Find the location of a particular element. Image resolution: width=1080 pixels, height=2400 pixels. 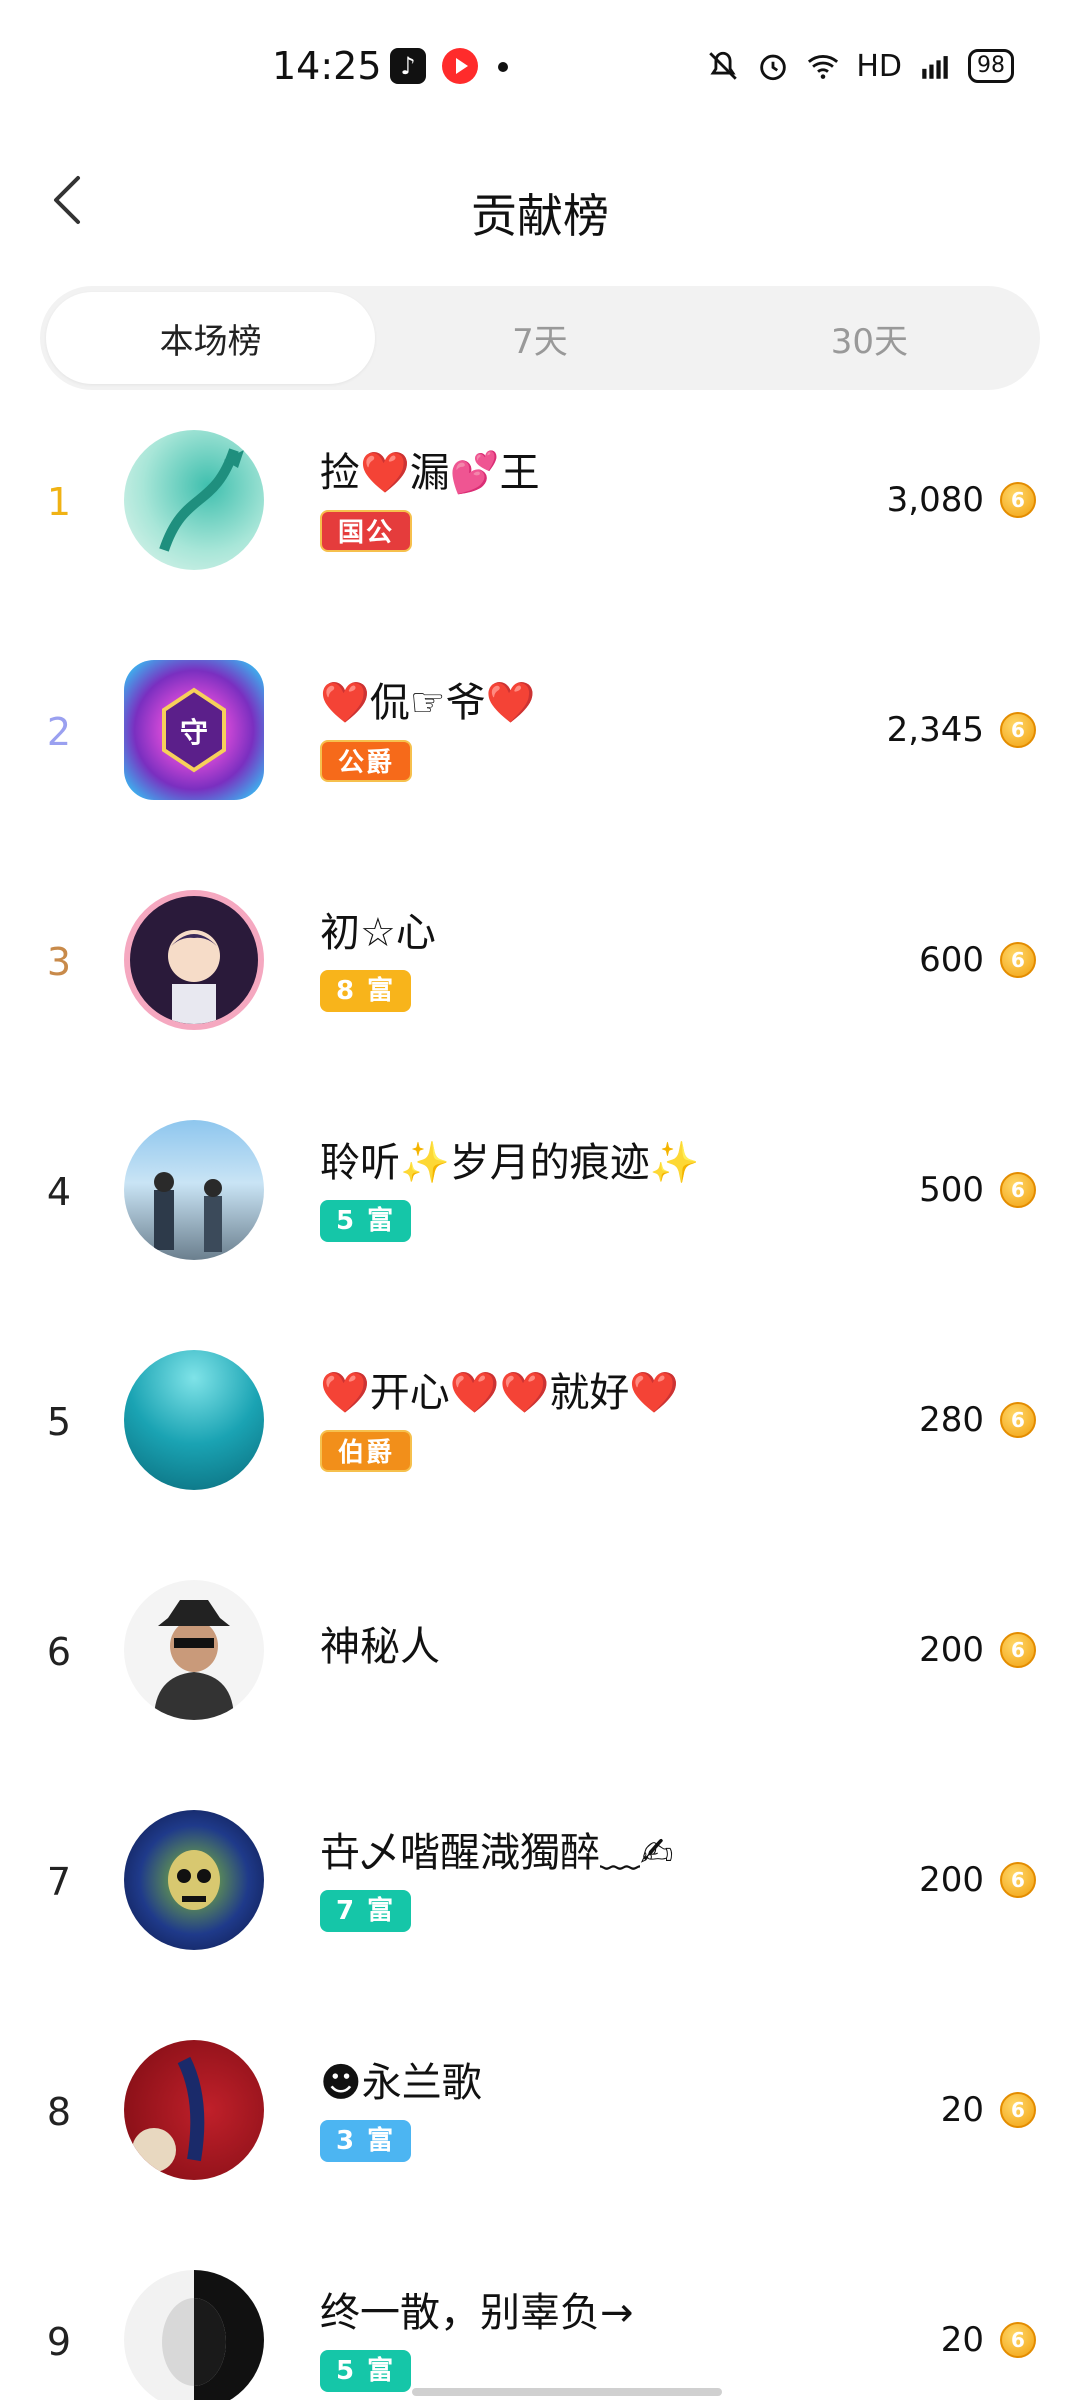

tiktok-icon: ♪ is located at coordinates (408, 66).